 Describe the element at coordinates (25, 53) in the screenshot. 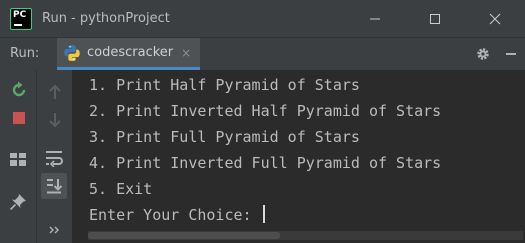

I see `run-label: Run:` at that location.